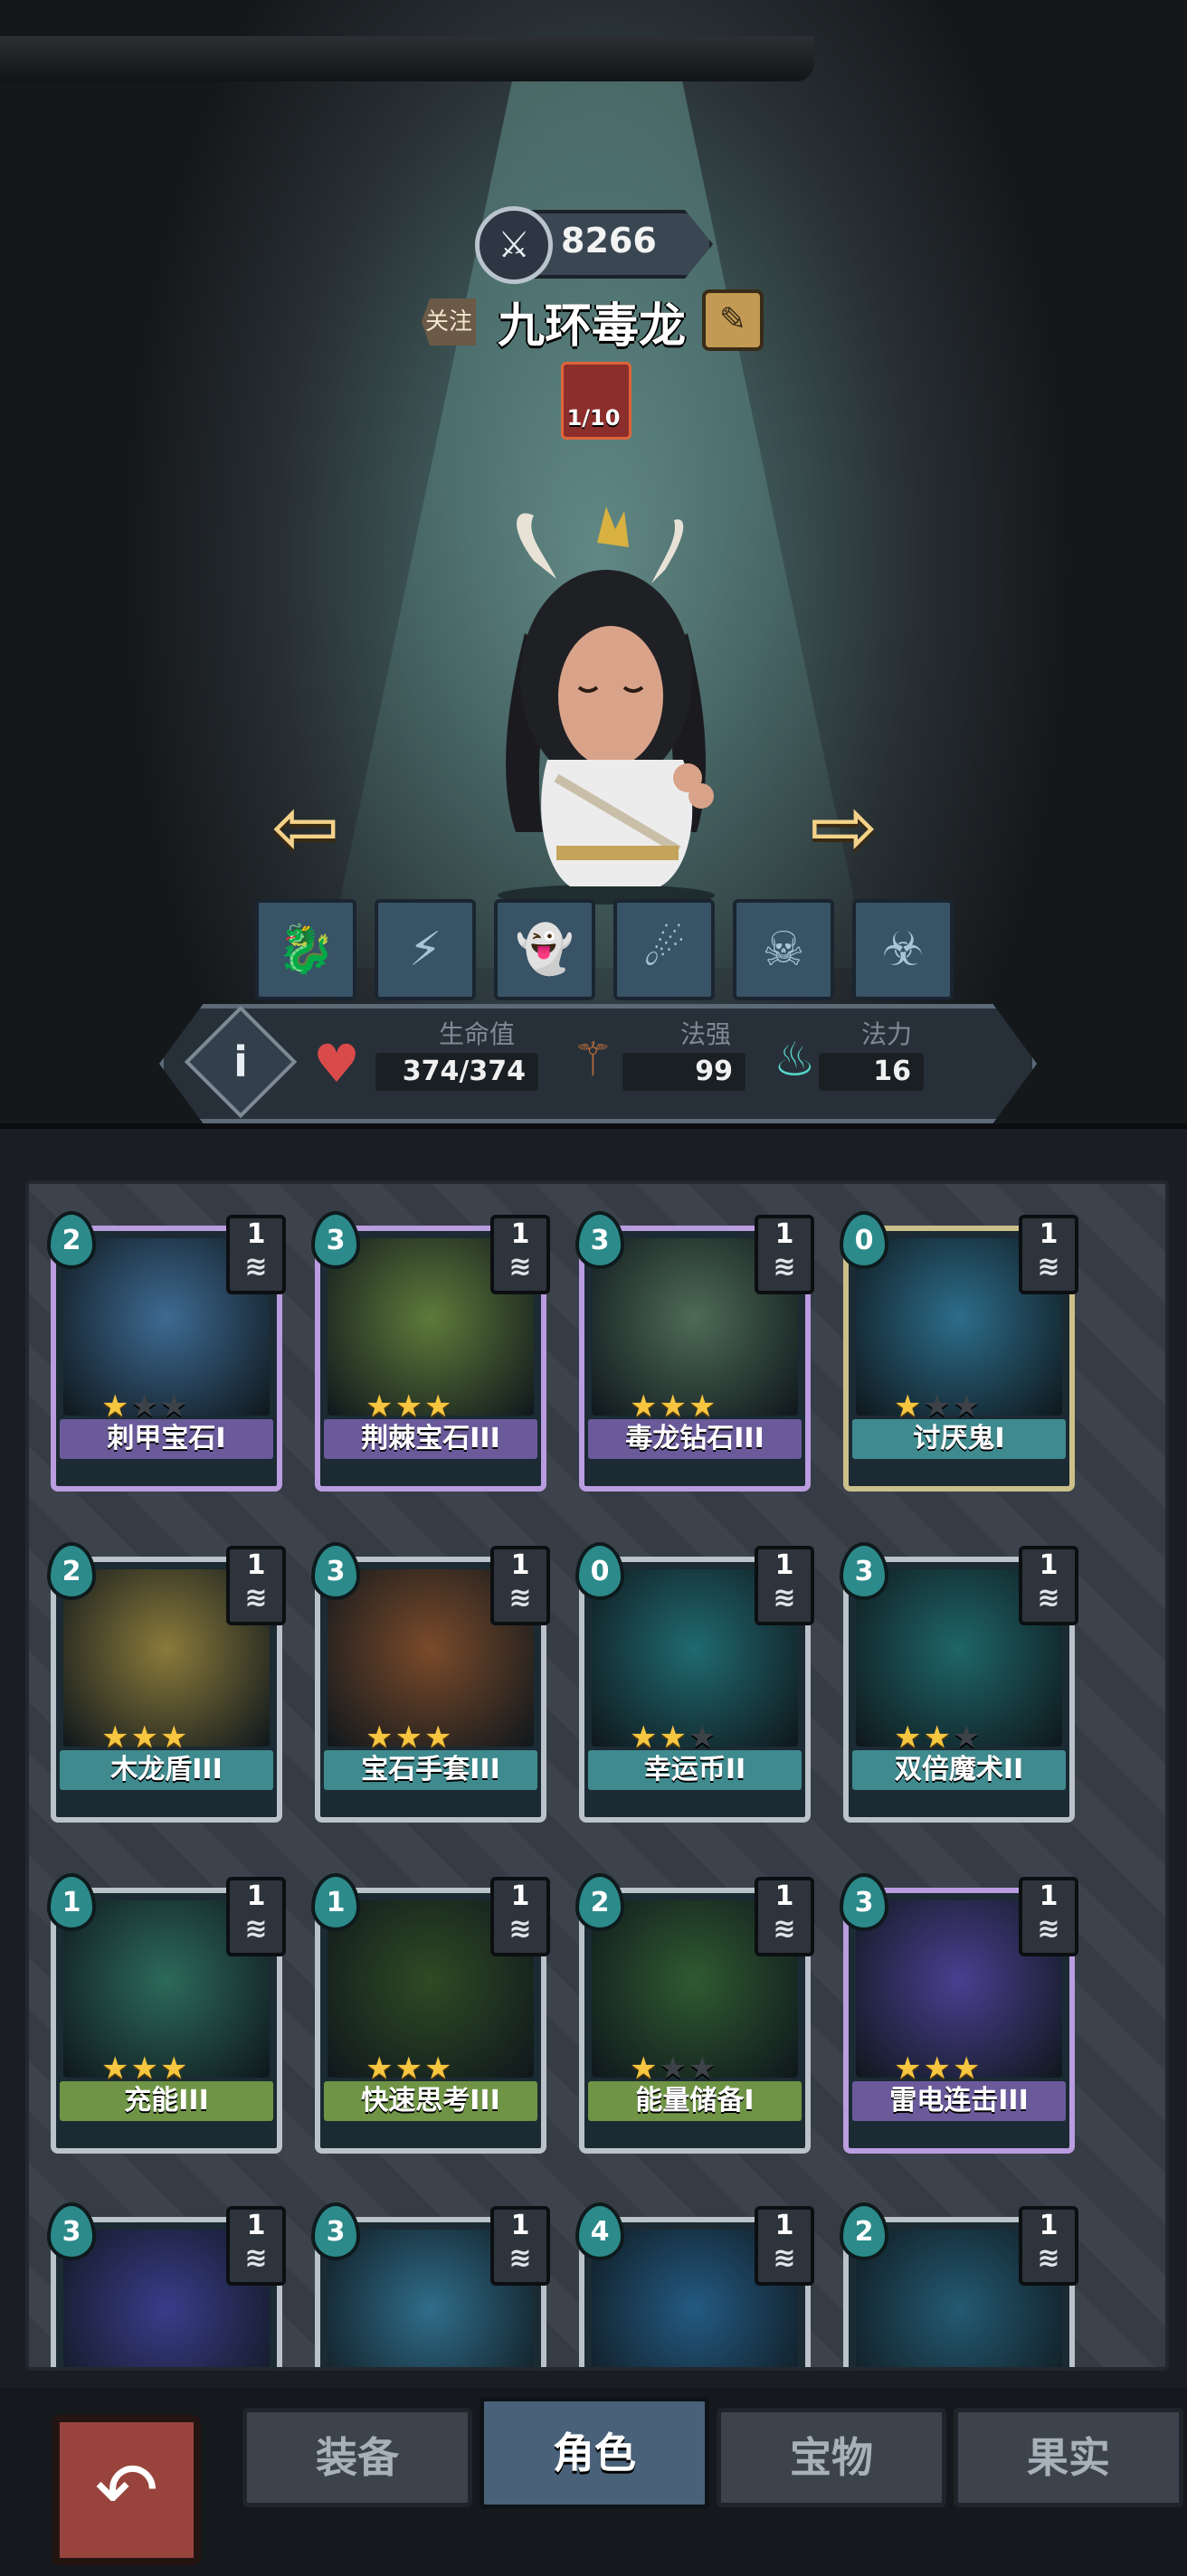  Describe the element at coordinates (593, 418) in the screenshot. I see `badge-text: 1/10` at that location.